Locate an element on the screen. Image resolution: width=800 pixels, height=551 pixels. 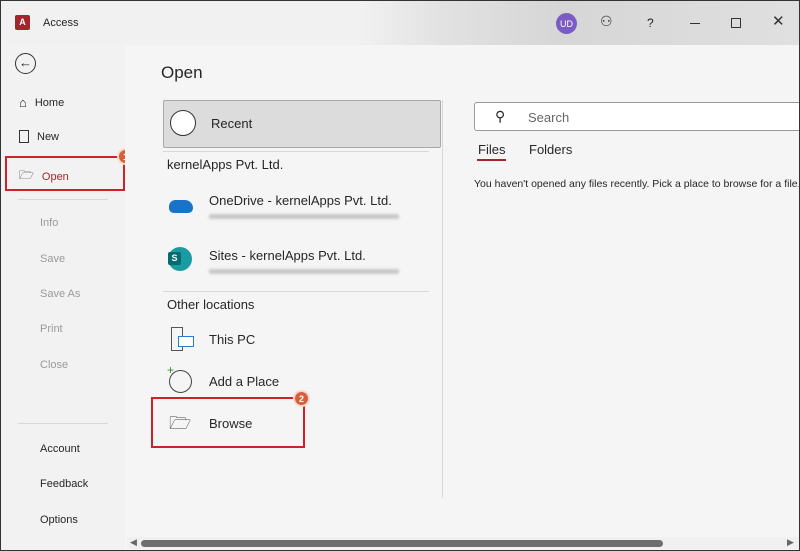
back-button: ← is located at coordinates (25, 63).